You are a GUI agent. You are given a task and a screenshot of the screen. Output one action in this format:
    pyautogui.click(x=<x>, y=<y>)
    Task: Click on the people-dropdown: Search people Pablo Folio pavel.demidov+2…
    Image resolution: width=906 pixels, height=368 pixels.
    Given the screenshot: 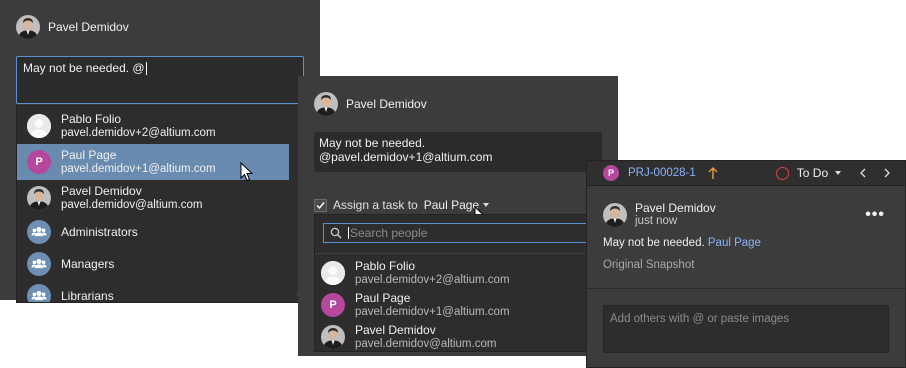 What is the action you would take?
    pyautogui.click(x=461, y=283)
    